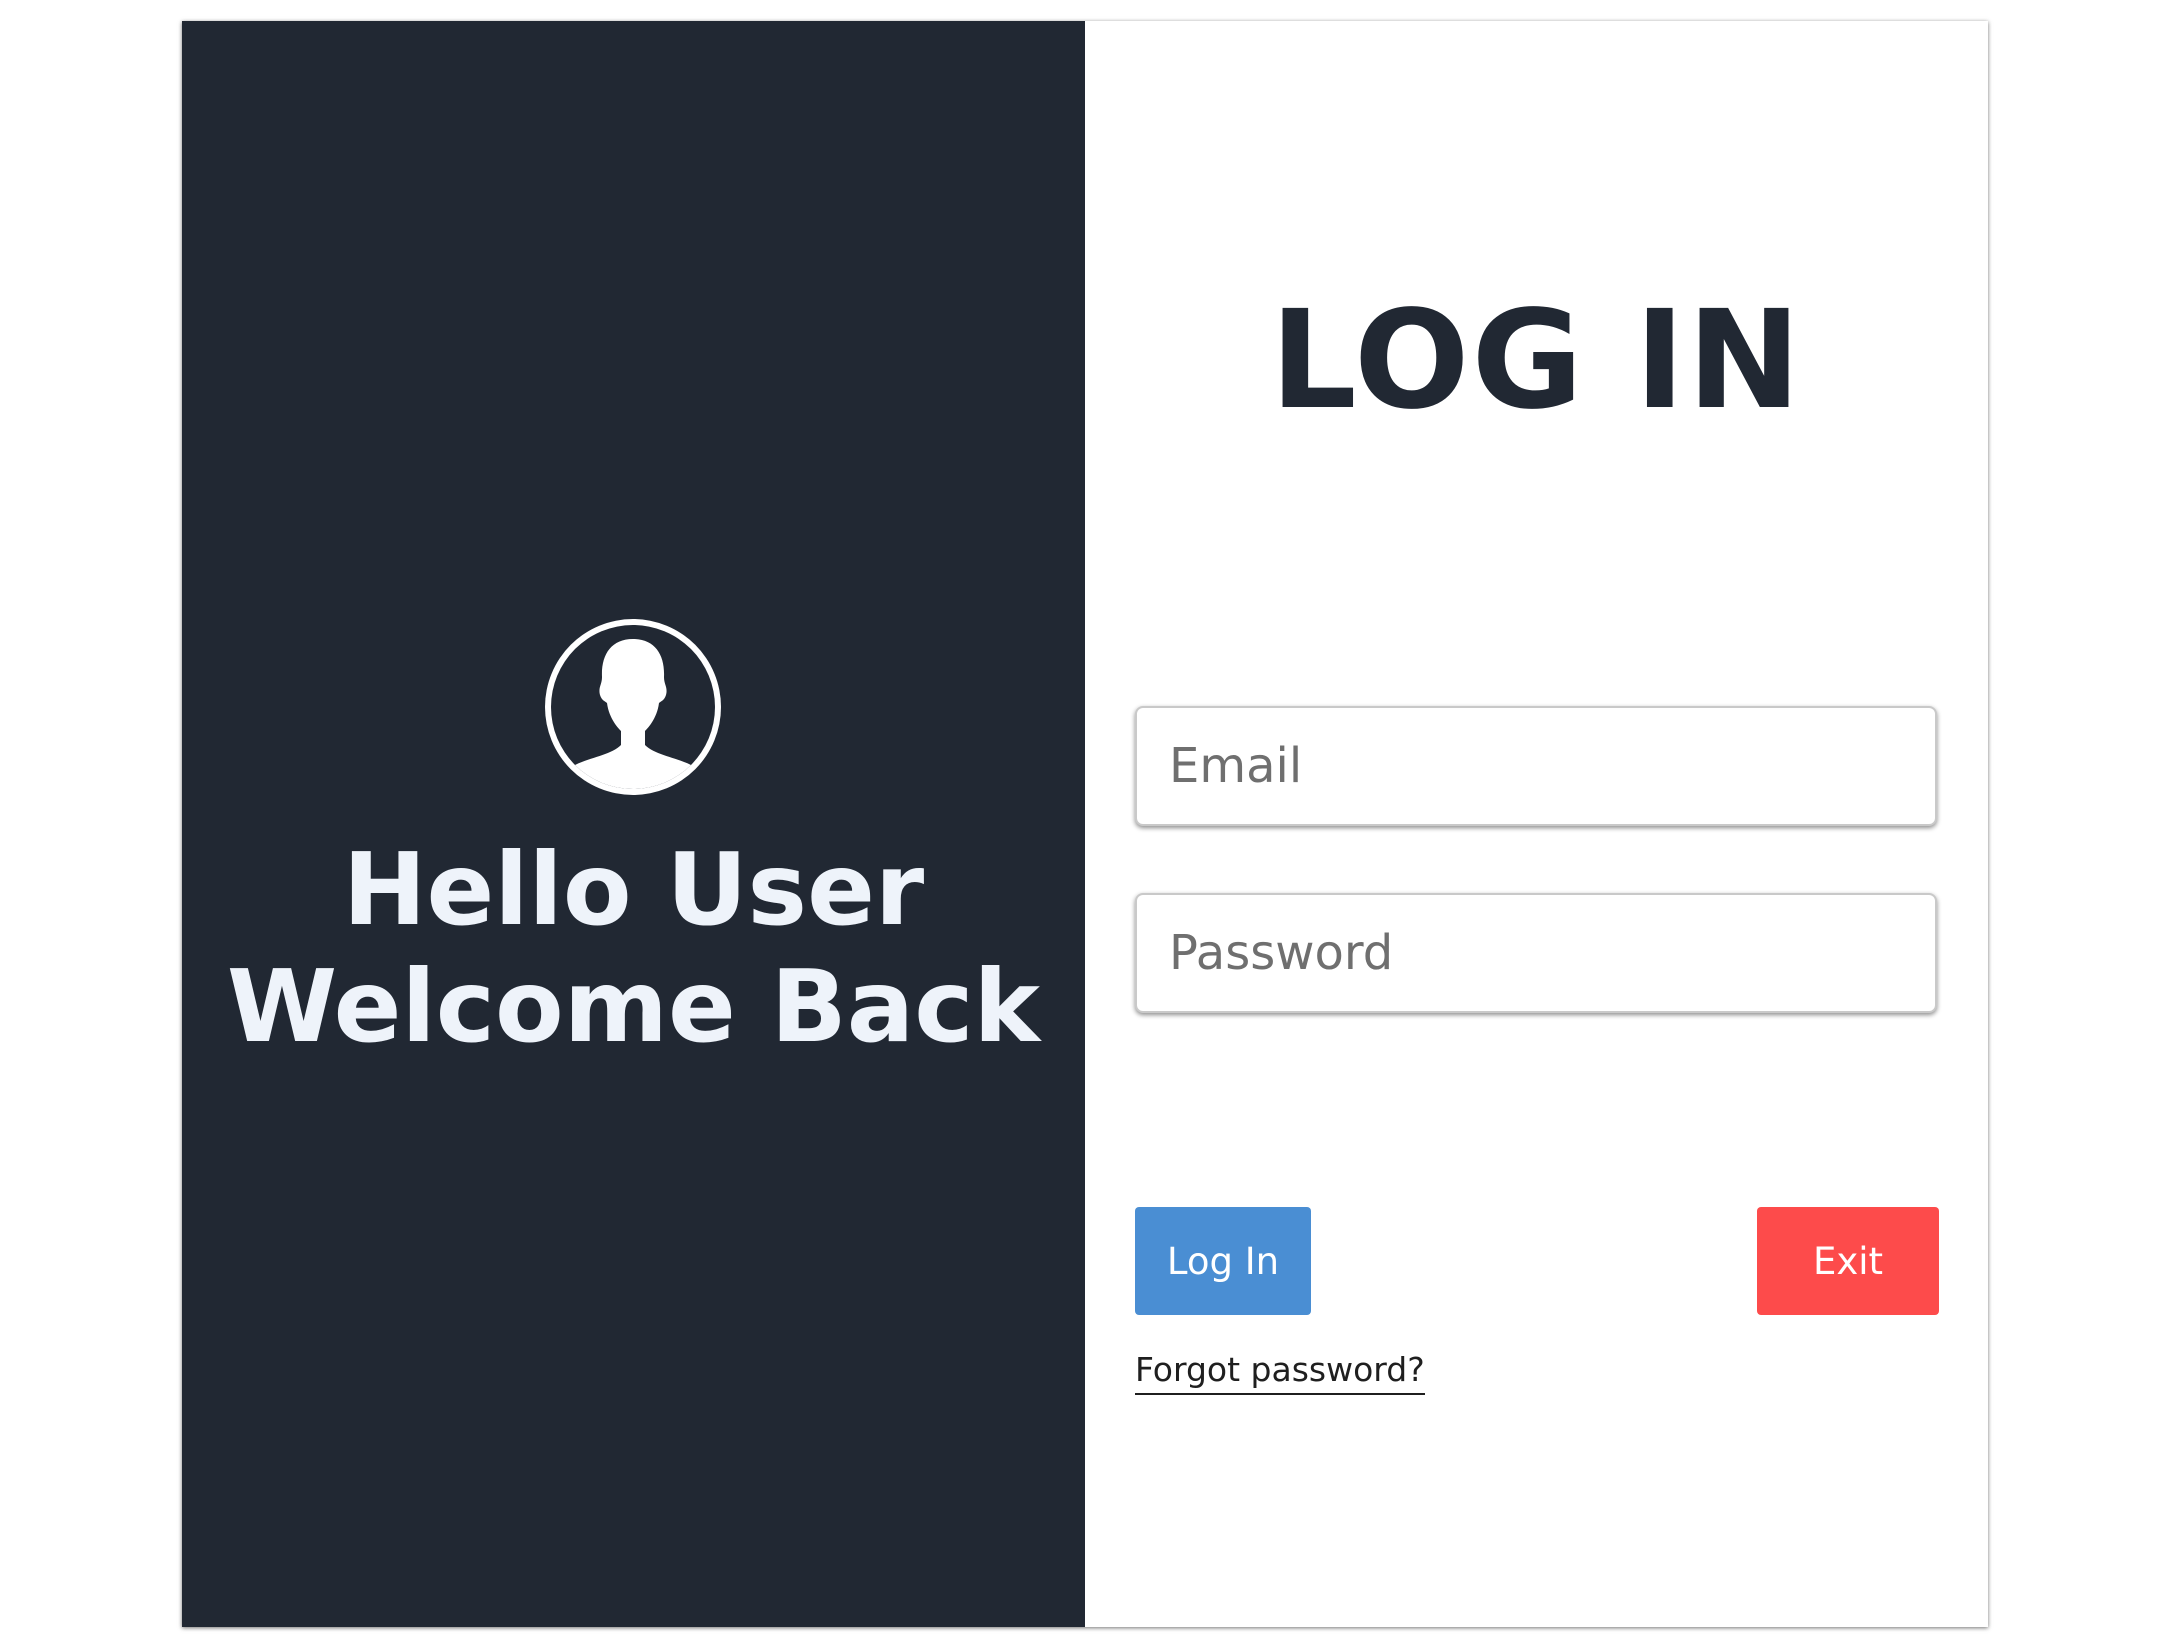 The image size is (2162, 1642). Describe the element at coordinates (1223, 1261) in the screenshot. I see `login-button: Log In` at that location.